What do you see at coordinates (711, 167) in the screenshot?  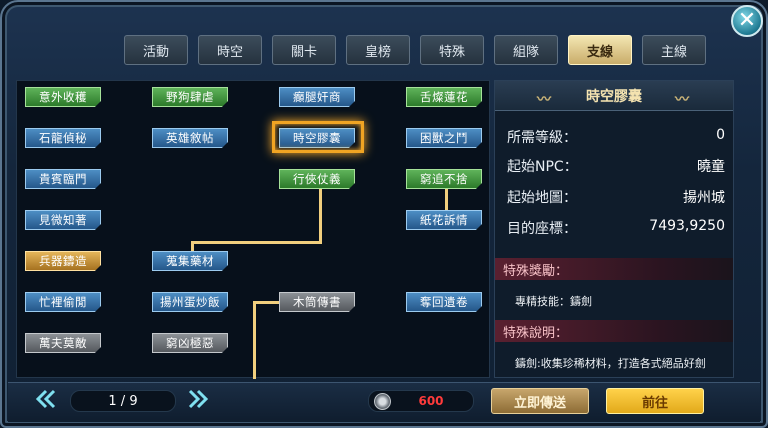 I see `info-value: 曉童` at bounding box center [711, 167].